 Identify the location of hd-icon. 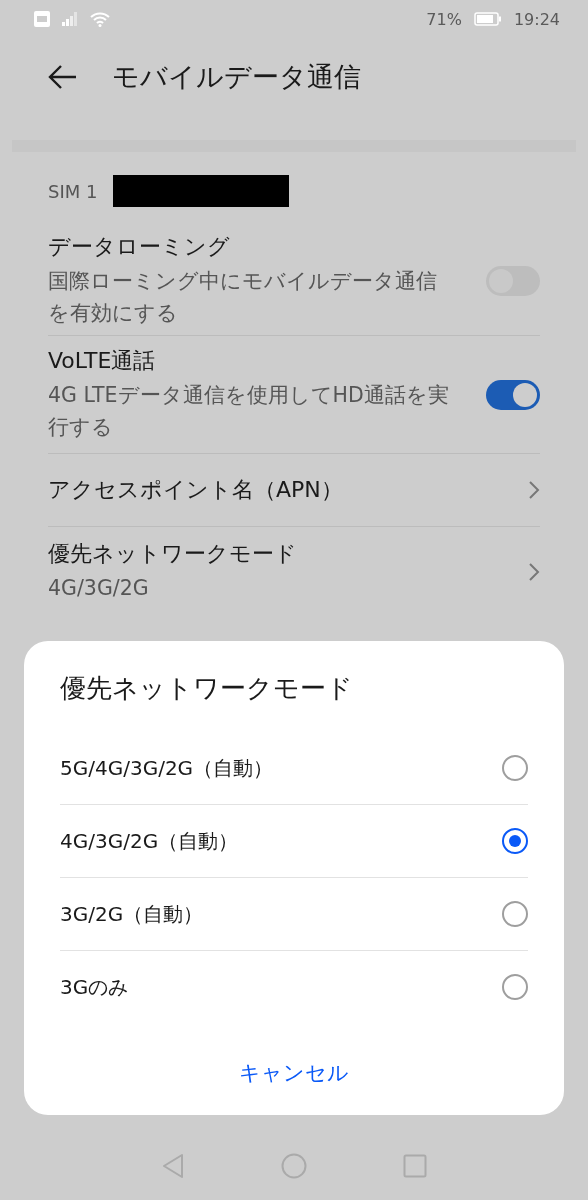
(42, 19).